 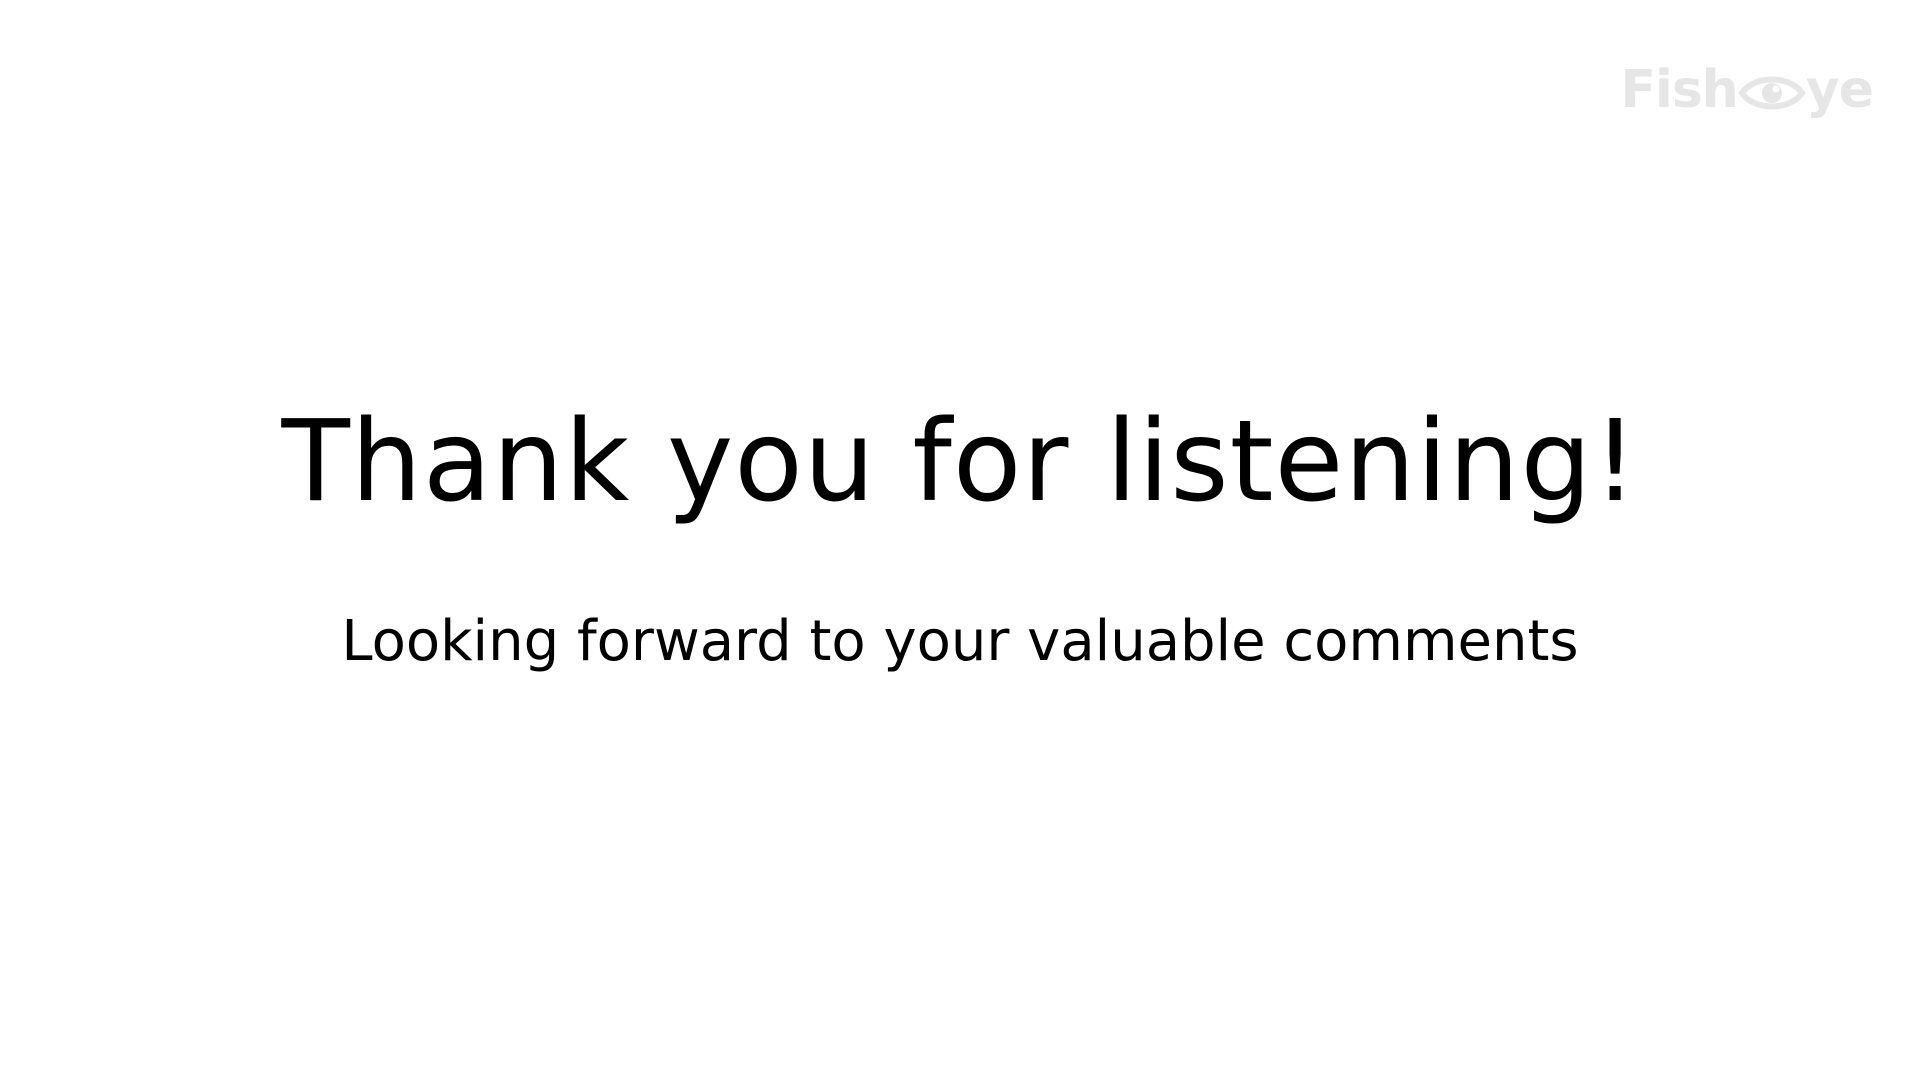 What do you see at coordinates (1772, 93) in the screenshot?
I see `eye-icon` at bounding box center [1772, 93].